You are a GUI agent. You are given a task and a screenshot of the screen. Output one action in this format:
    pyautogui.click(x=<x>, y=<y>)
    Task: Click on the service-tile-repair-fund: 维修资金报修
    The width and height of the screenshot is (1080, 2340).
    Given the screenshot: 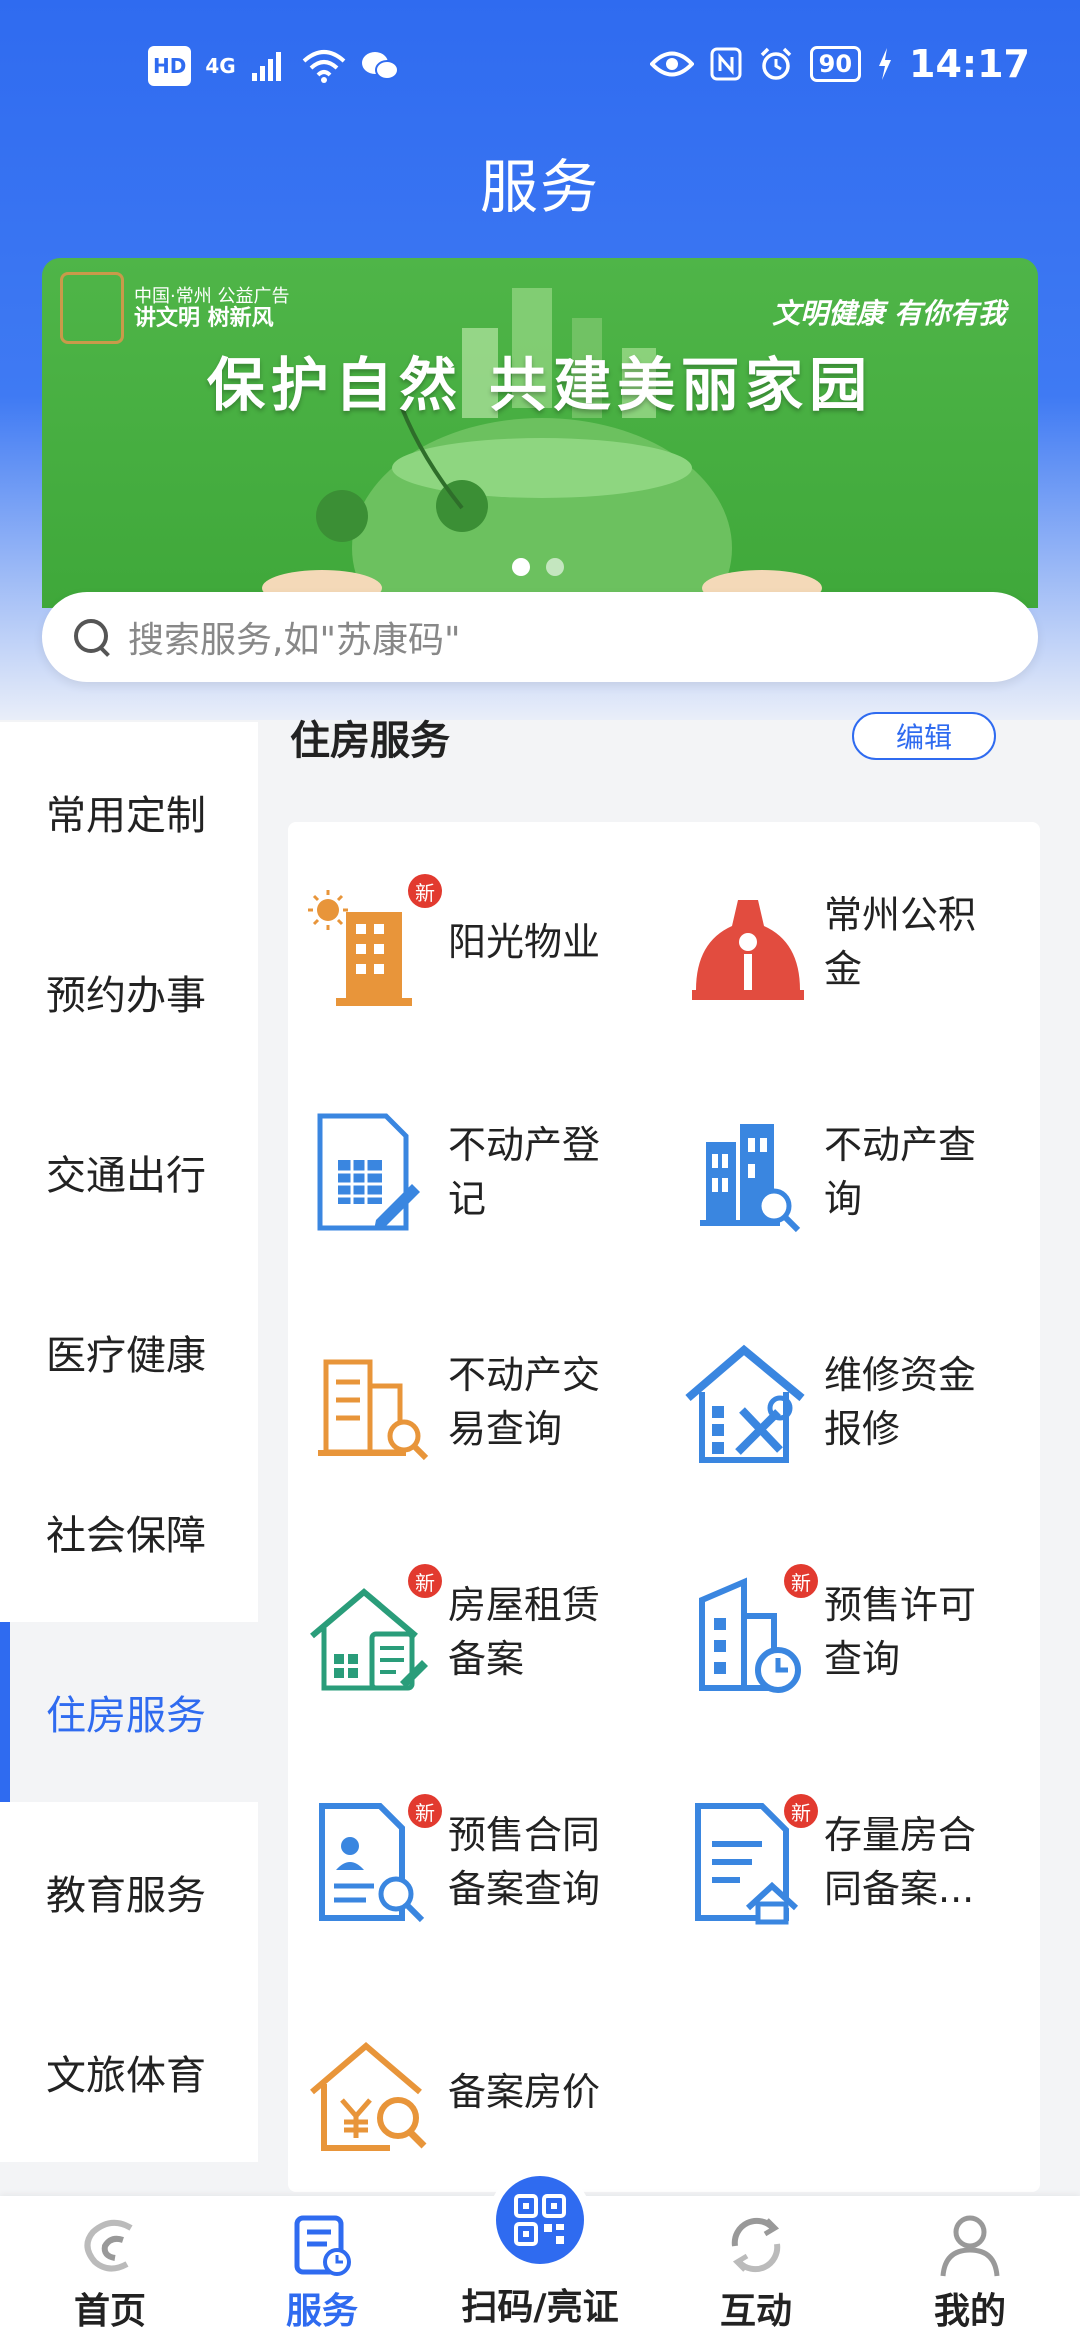 What is the action you would take?
    pyautogui.click(x=844, y=1402)
    